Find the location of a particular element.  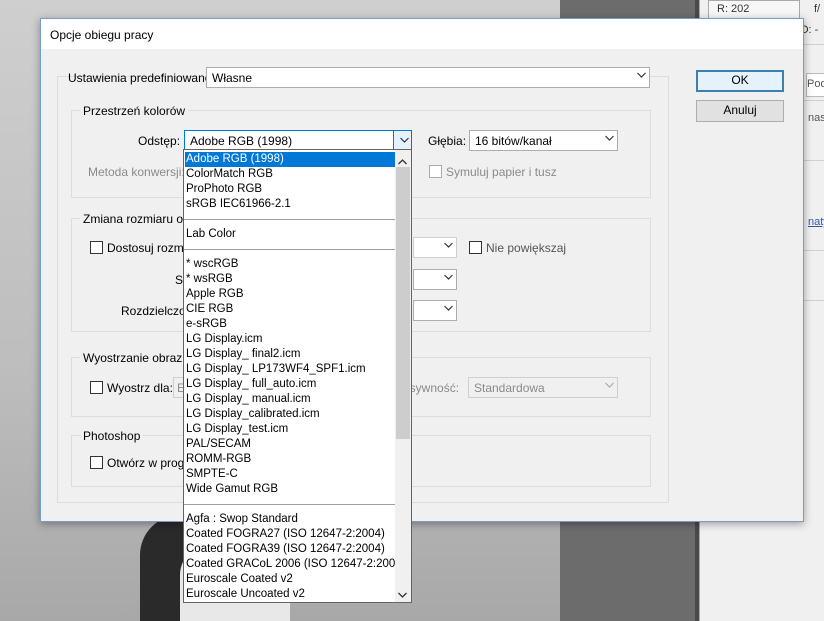

size-select is located at coordinates (435, 279).